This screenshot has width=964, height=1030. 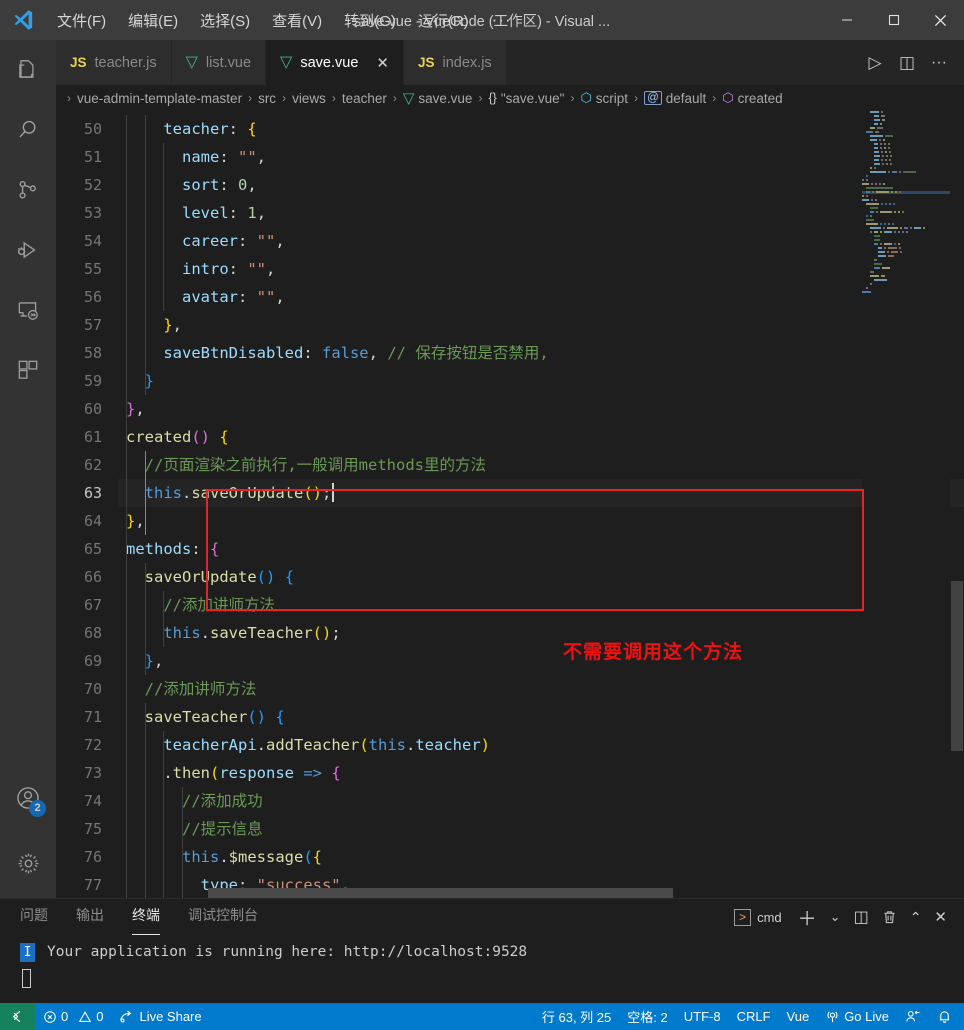 What do you see at coordinates (28, 250) in the screenshot?
I see `run-debug-icon` at bounding box center [28, 250].